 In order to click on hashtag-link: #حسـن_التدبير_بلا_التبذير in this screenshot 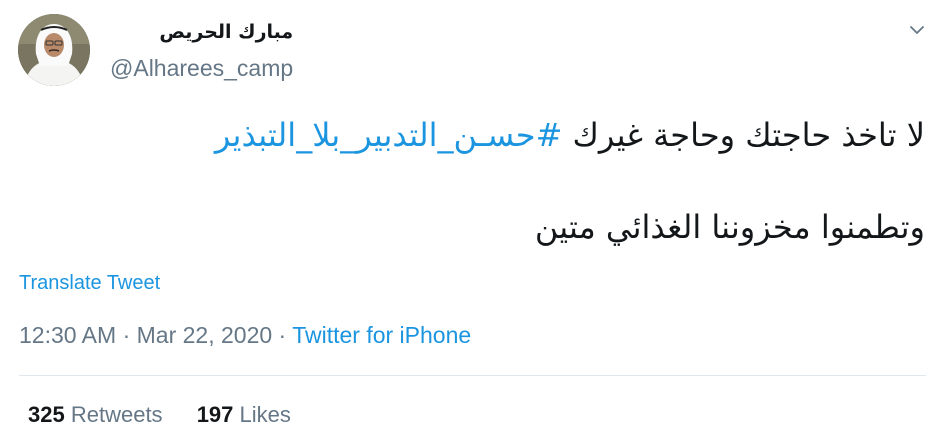, I will do `click(389, 135)`.